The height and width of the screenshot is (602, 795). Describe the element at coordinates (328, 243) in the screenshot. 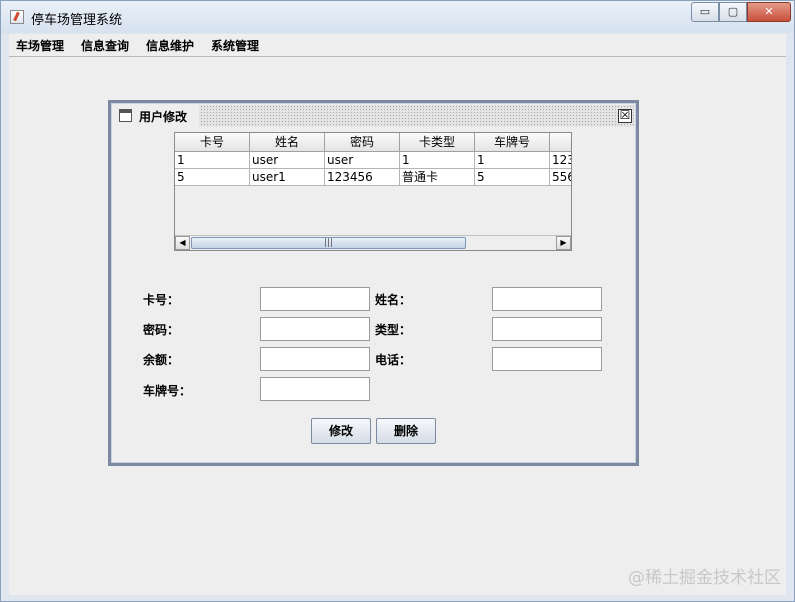

I see `scrollbar-thumb: |||` at that location.